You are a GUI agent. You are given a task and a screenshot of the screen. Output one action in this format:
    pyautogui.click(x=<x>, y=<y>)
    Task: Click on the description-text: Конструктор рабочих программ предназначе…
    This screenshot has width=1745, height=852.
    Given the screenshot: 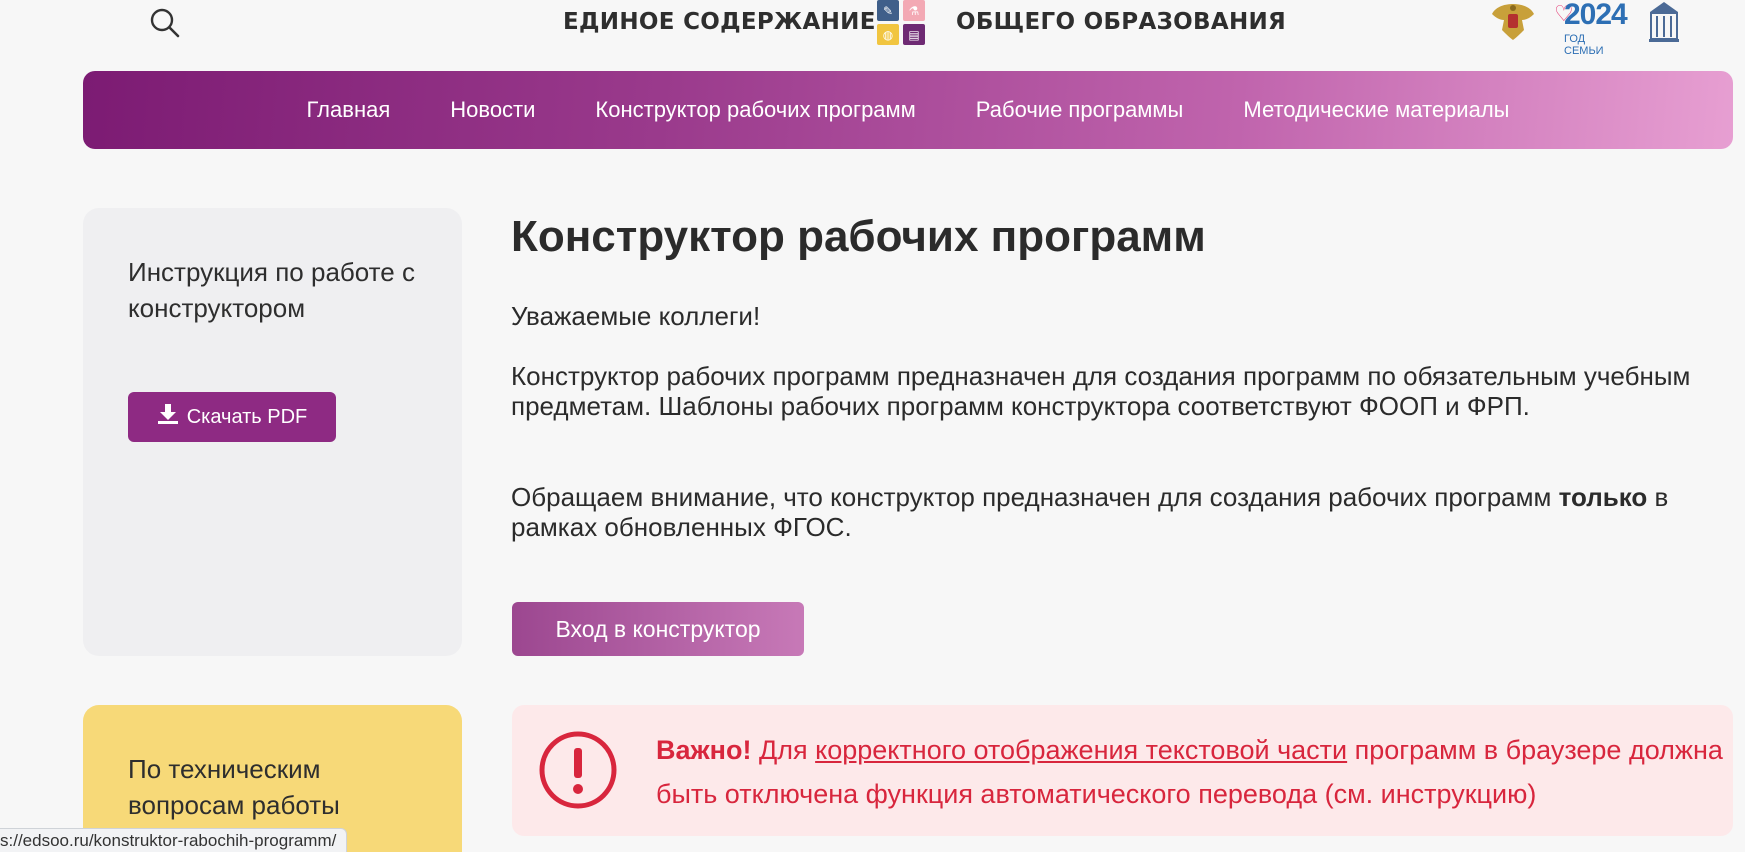 What is the action you would take?
    pyautogui.click(x=1101, y=391)
    